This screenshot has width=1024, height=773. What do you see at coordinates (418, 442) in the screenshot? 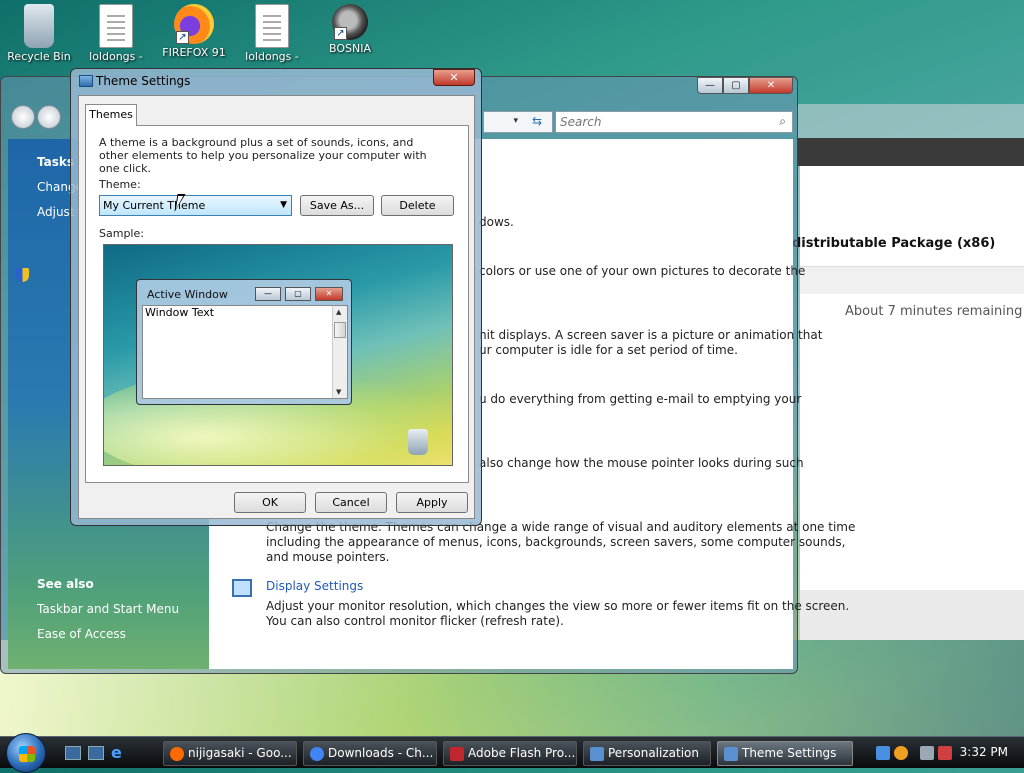
I see `preview-recycle-bin-icon` at bounding box center [418, 442].